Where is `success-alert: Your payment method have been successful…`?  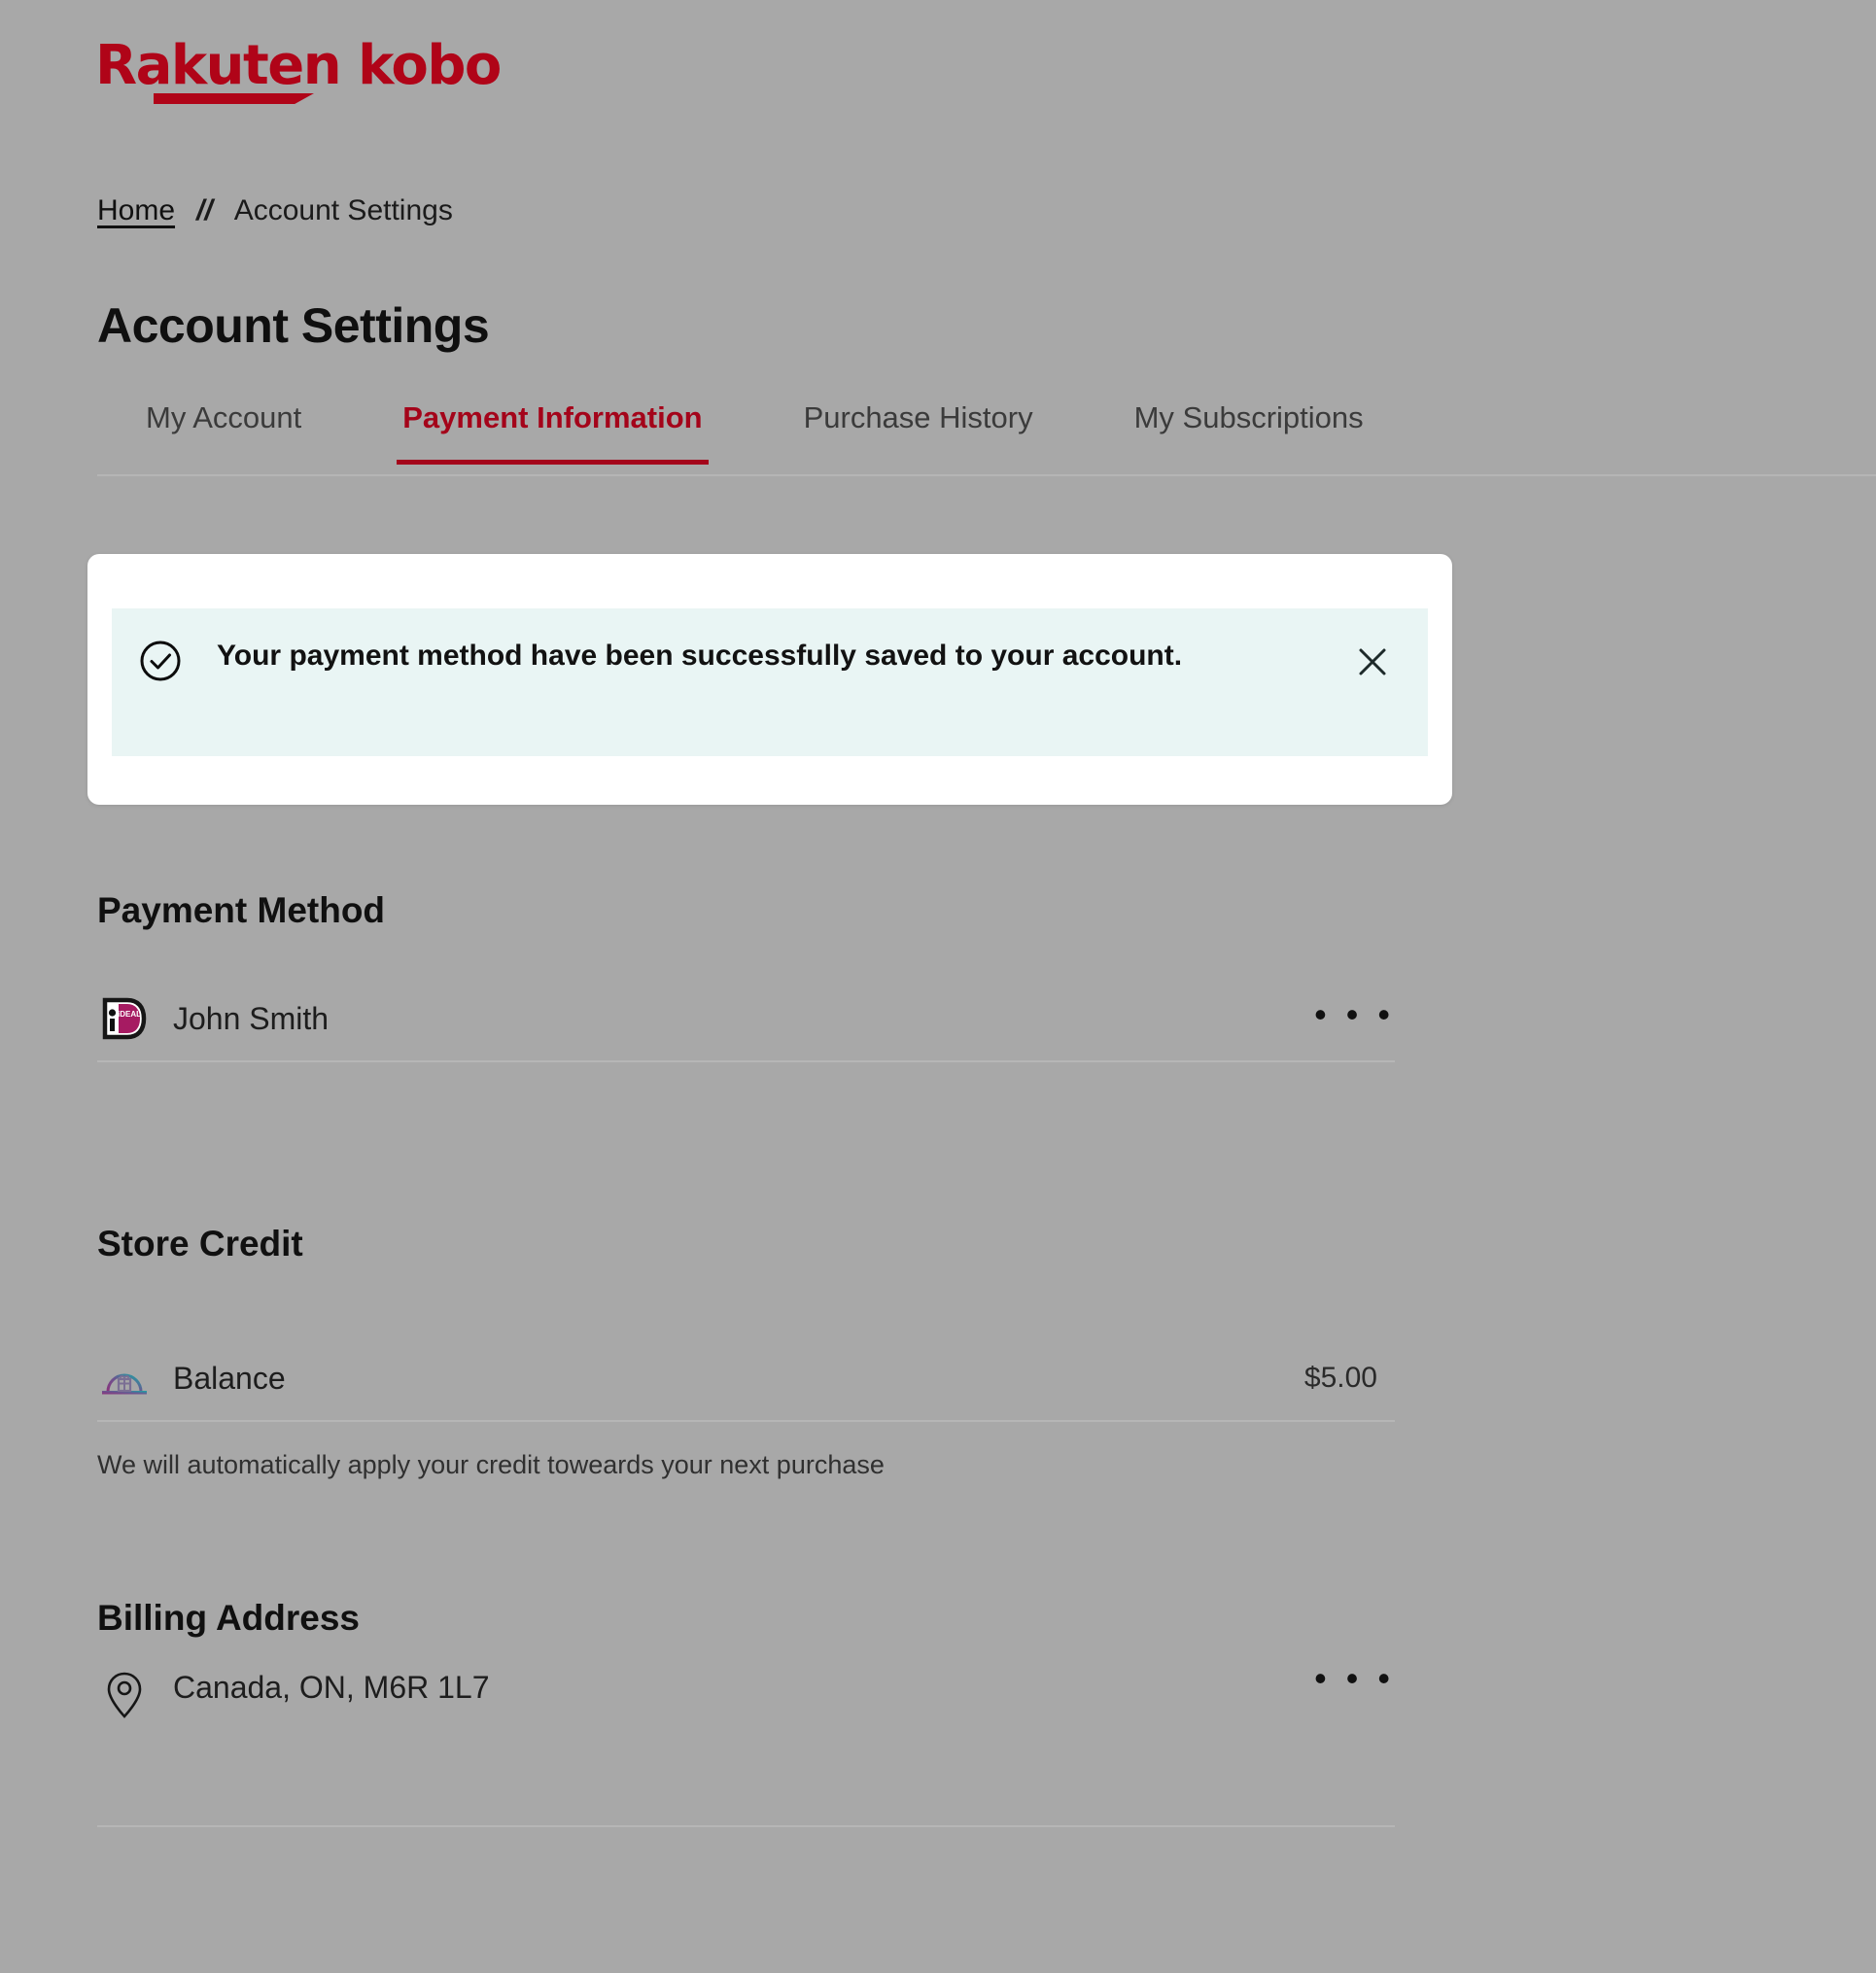
success-alert: Your payment method have been successful… is located at coordinates (770, 682).